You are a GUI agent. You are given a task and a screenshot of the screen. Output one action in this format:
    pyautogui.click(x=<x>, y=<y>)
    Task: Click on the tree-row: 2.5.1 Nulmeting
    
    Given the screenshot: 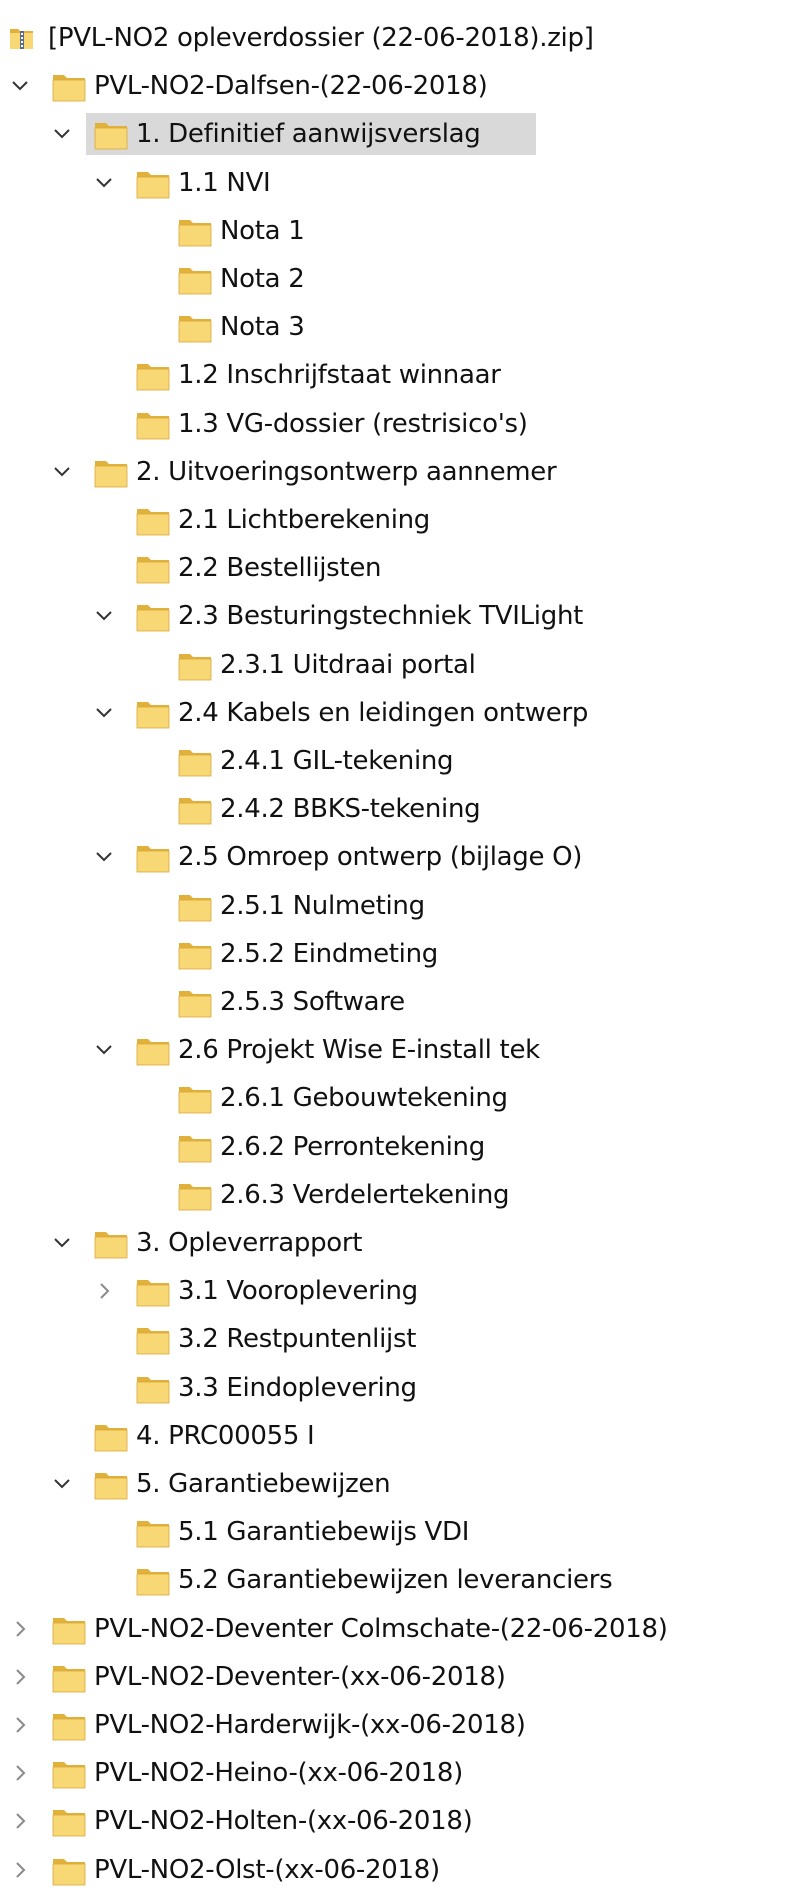 What is the action you would take?
    pyautogui.click(x=400, y=906)
    